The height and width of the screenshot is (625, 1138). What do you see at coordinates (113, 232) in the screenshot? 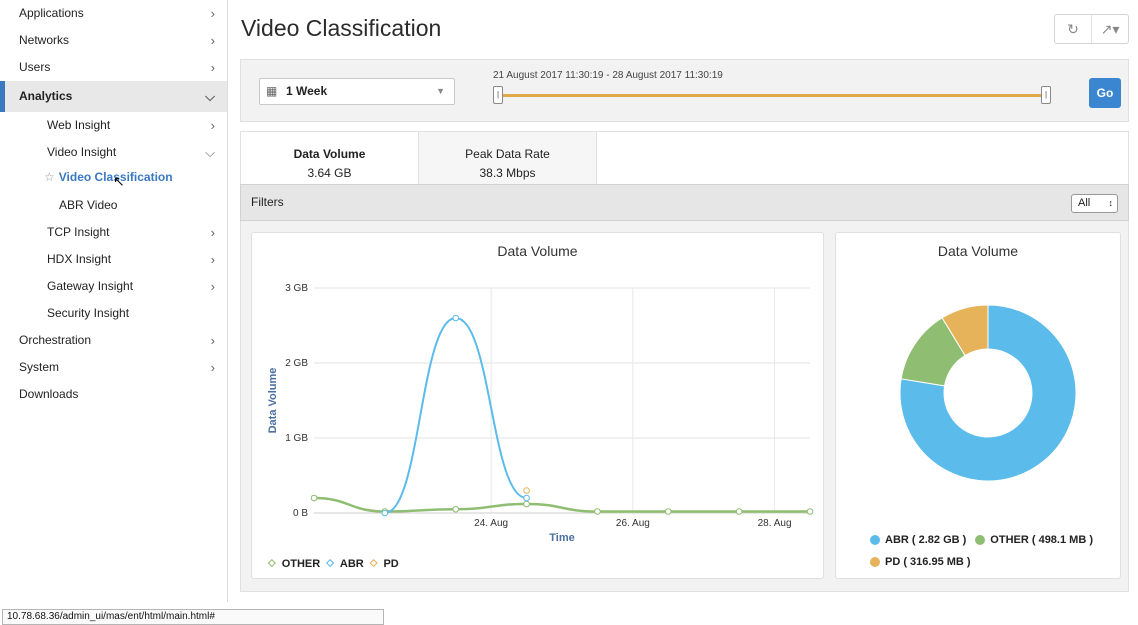
I see `sidebar-item-tcp-insight: TCP Insight ›` at bounding box center [113, 232].